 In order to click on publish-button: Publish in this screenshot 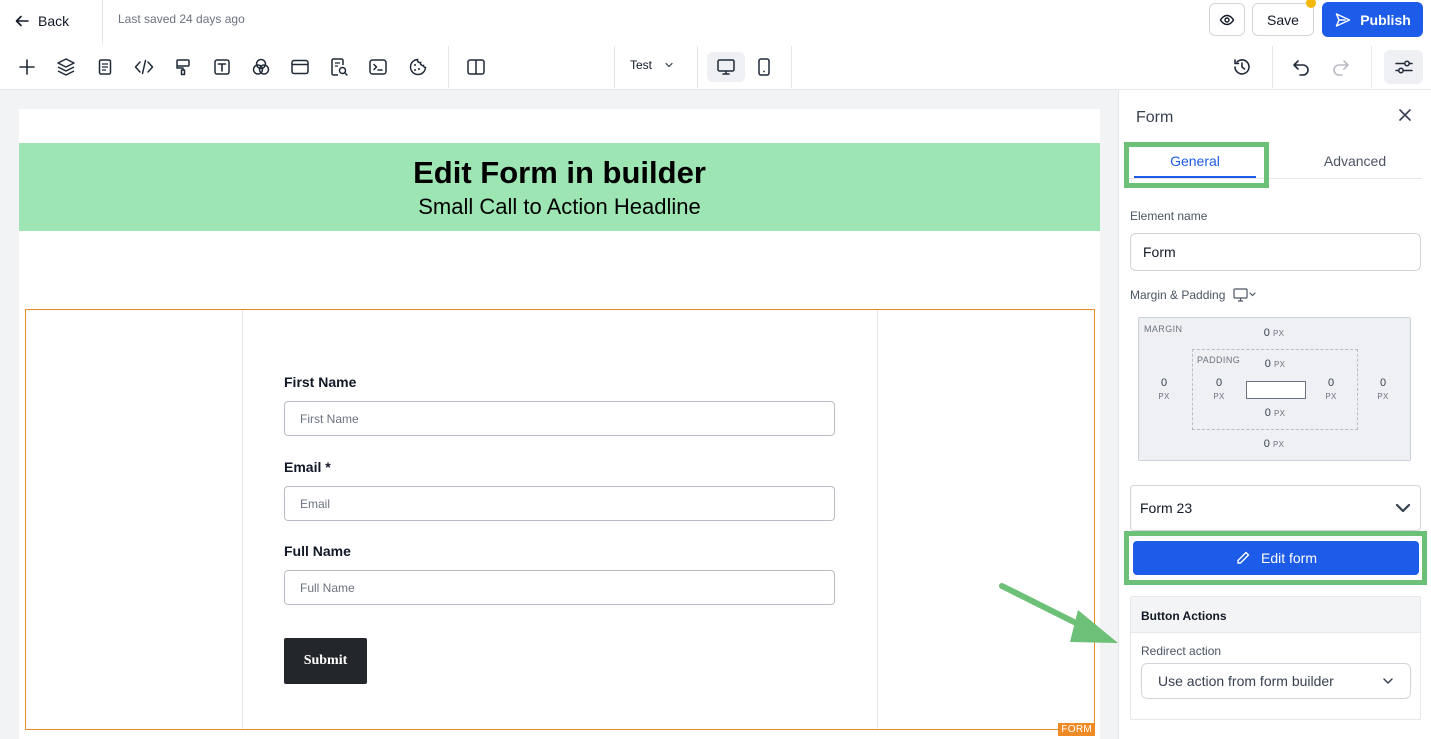, I will do `click(1372, 19)`.